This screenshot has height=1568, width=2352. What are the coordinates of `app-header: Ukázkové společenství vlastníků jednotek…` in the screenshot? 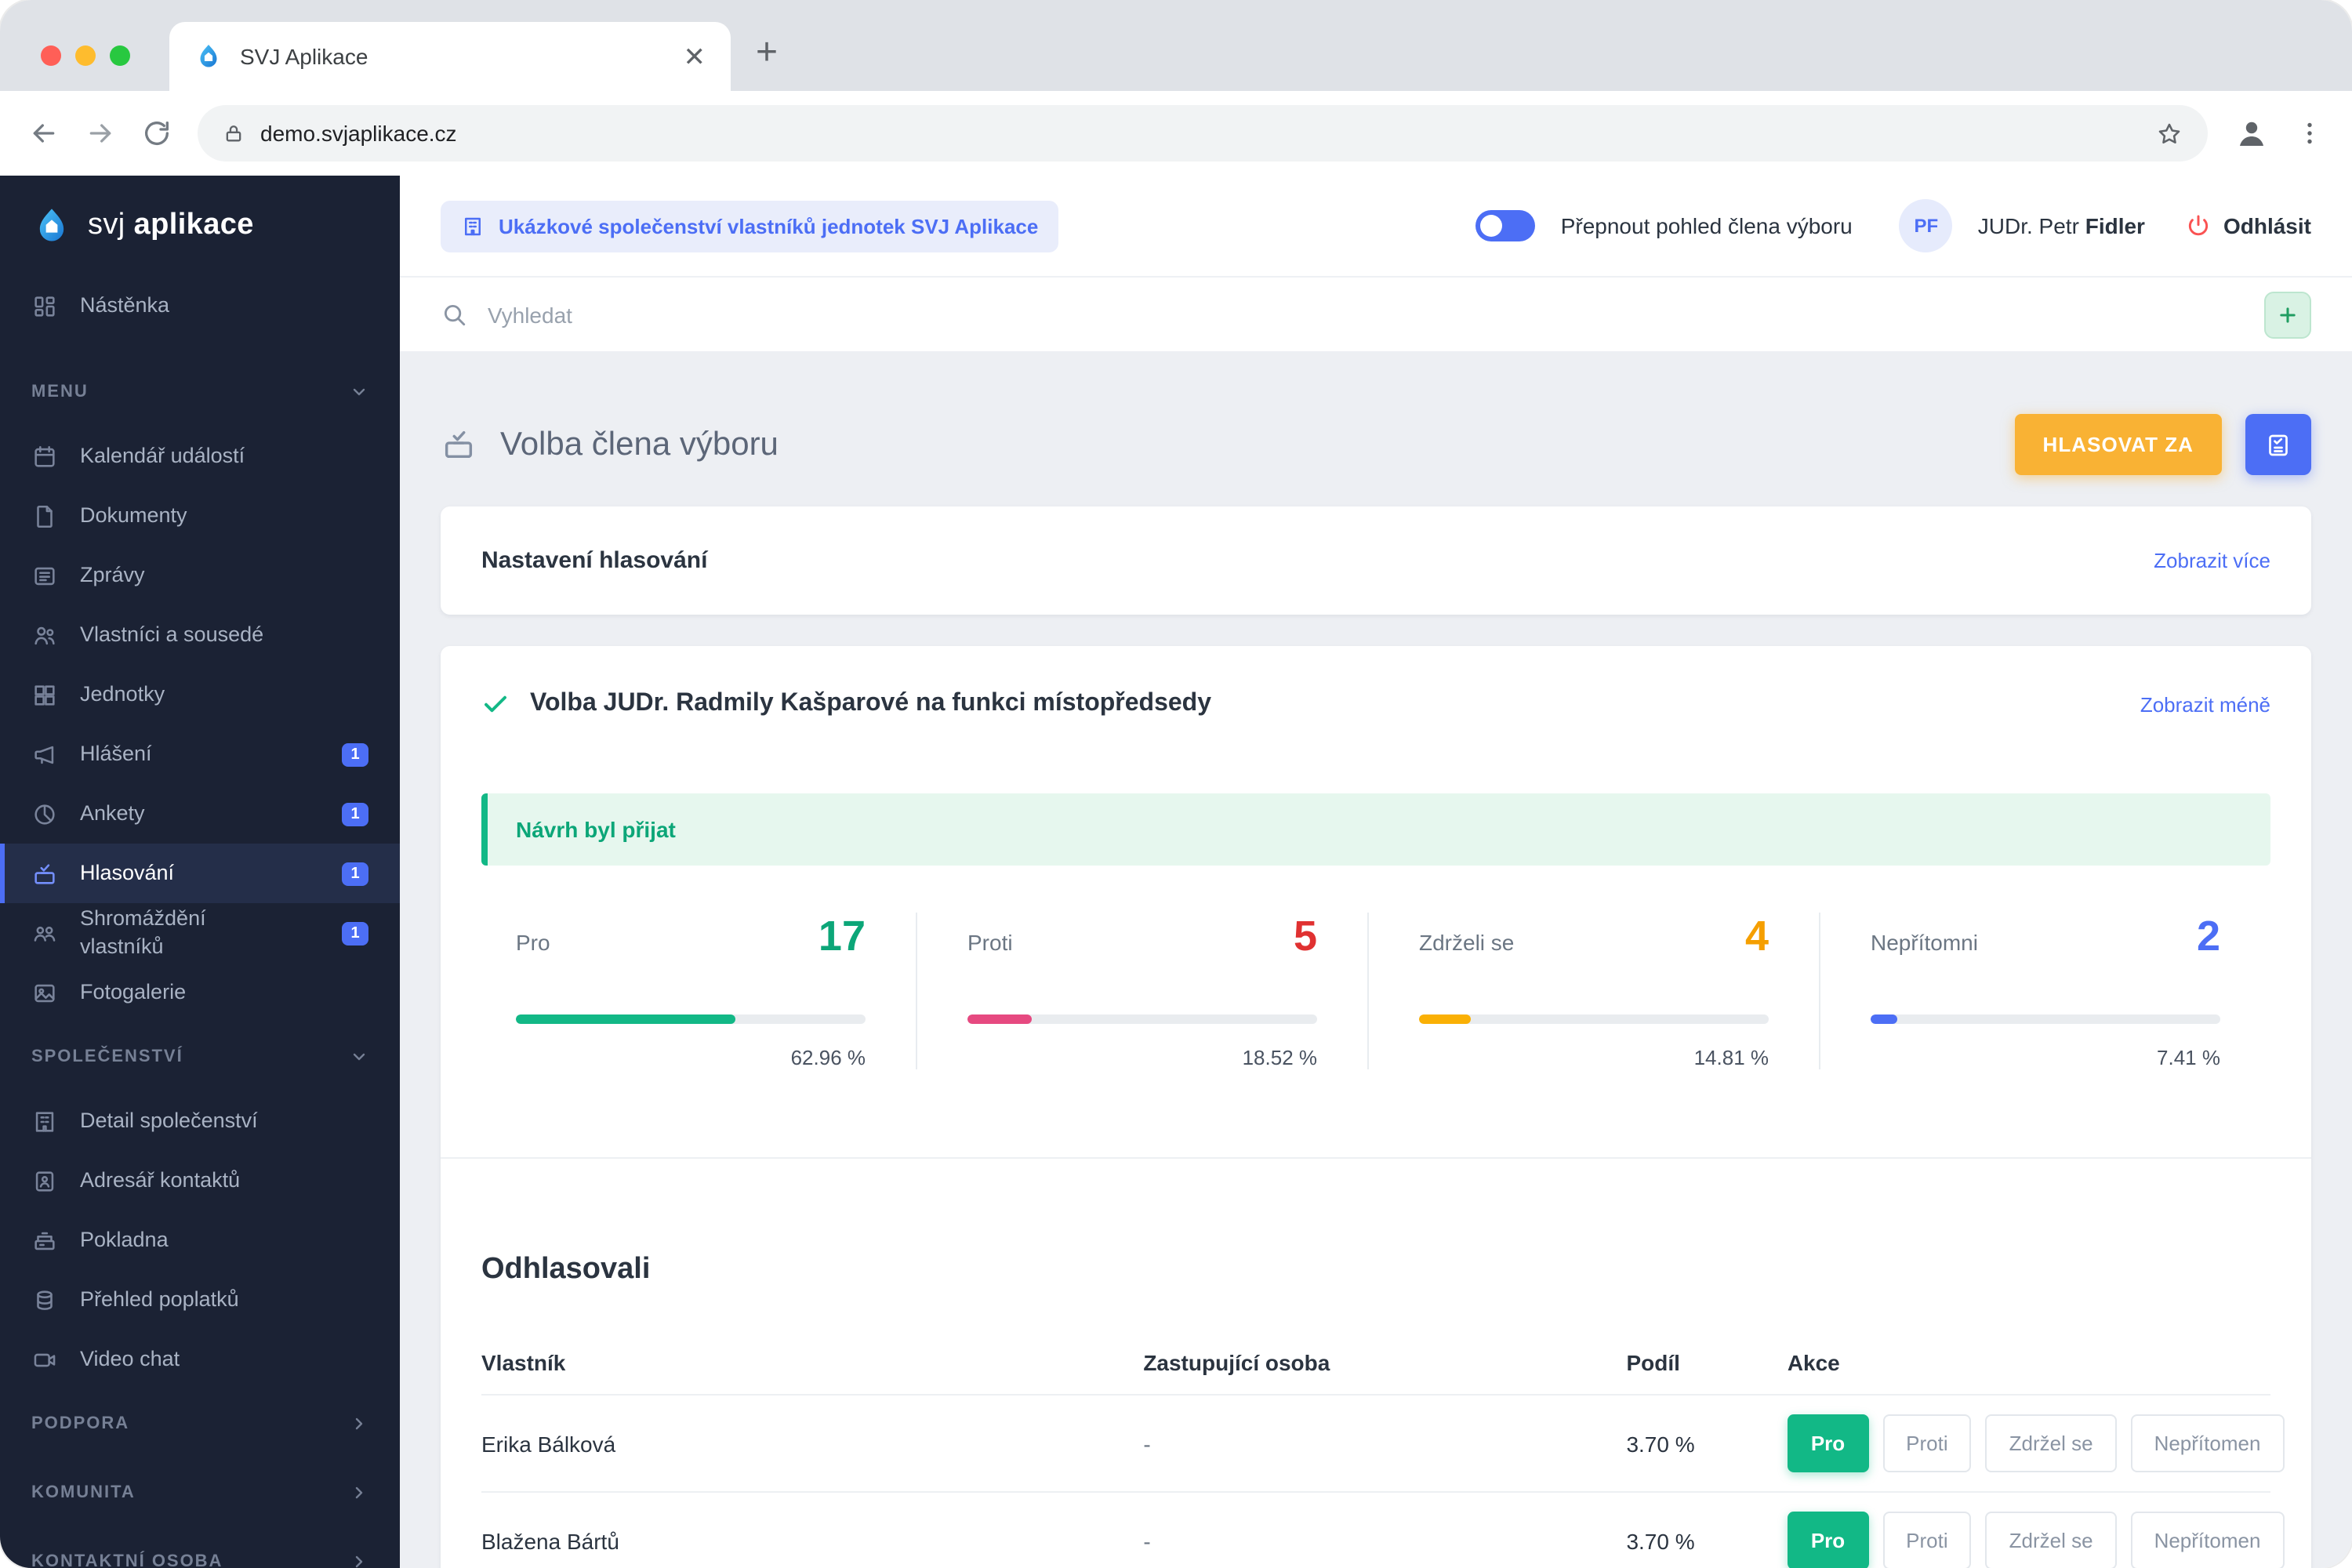 It's located at (1376, 226).